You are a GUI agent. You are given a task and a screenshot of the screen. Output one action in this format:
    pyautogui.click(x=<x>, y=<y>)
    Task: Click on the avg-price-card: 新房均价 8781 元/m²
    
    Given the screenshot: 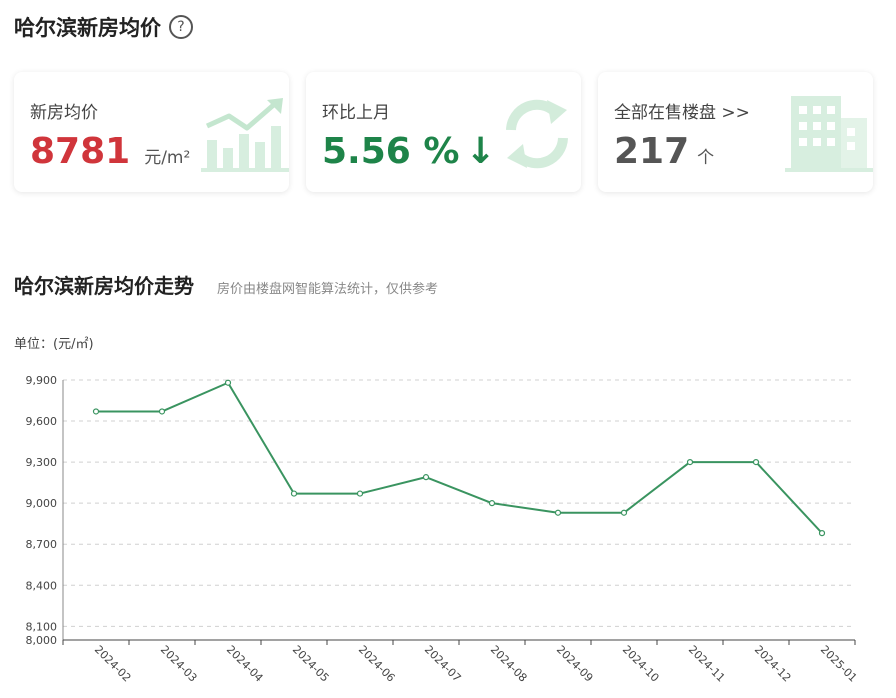 What is the action you would take?
    pyautogui.click(x=151, y=132)
    